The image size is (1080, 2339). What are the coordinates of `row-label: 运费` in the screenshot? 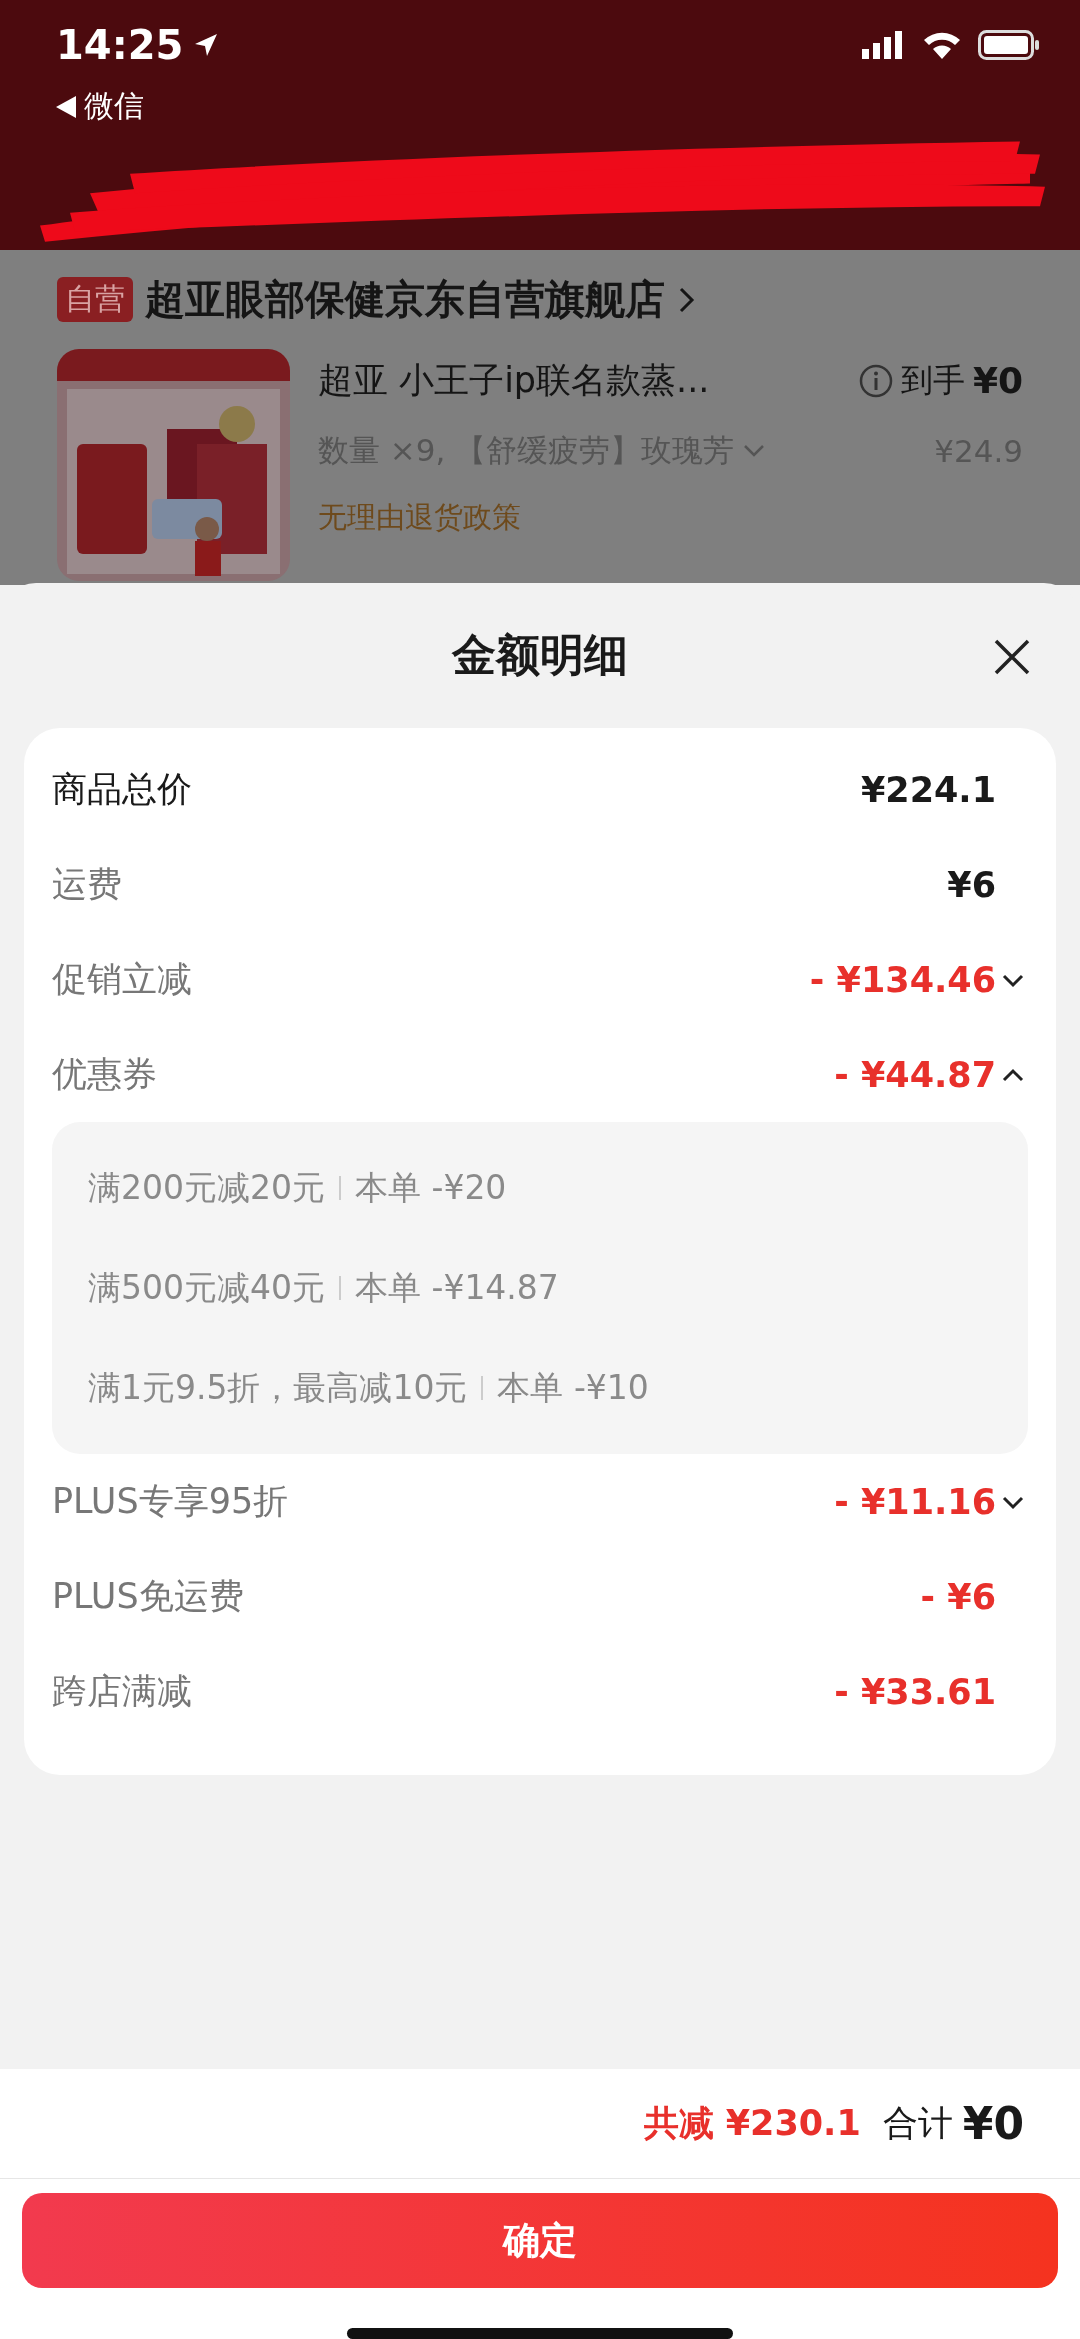 It's located at (87, 884).